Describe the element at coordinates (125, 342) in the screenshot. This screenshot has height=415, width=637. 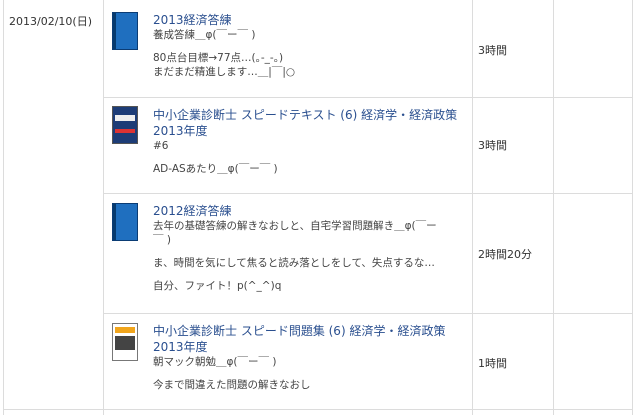
I see `workbook-cover-icon` at that location.